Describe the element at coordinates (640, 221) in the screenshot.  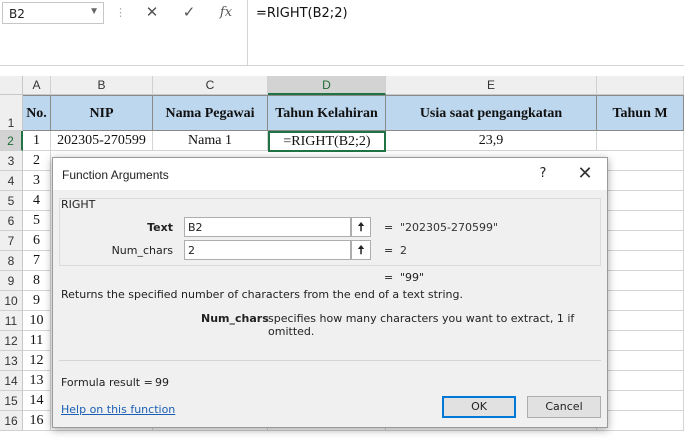
I see `cell-f6` at that location.